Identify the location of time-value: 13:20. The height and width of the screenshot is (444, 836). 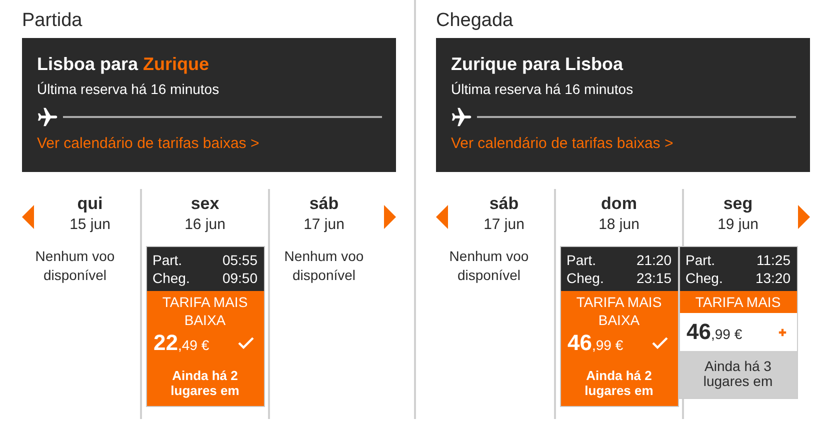
(772, 278).